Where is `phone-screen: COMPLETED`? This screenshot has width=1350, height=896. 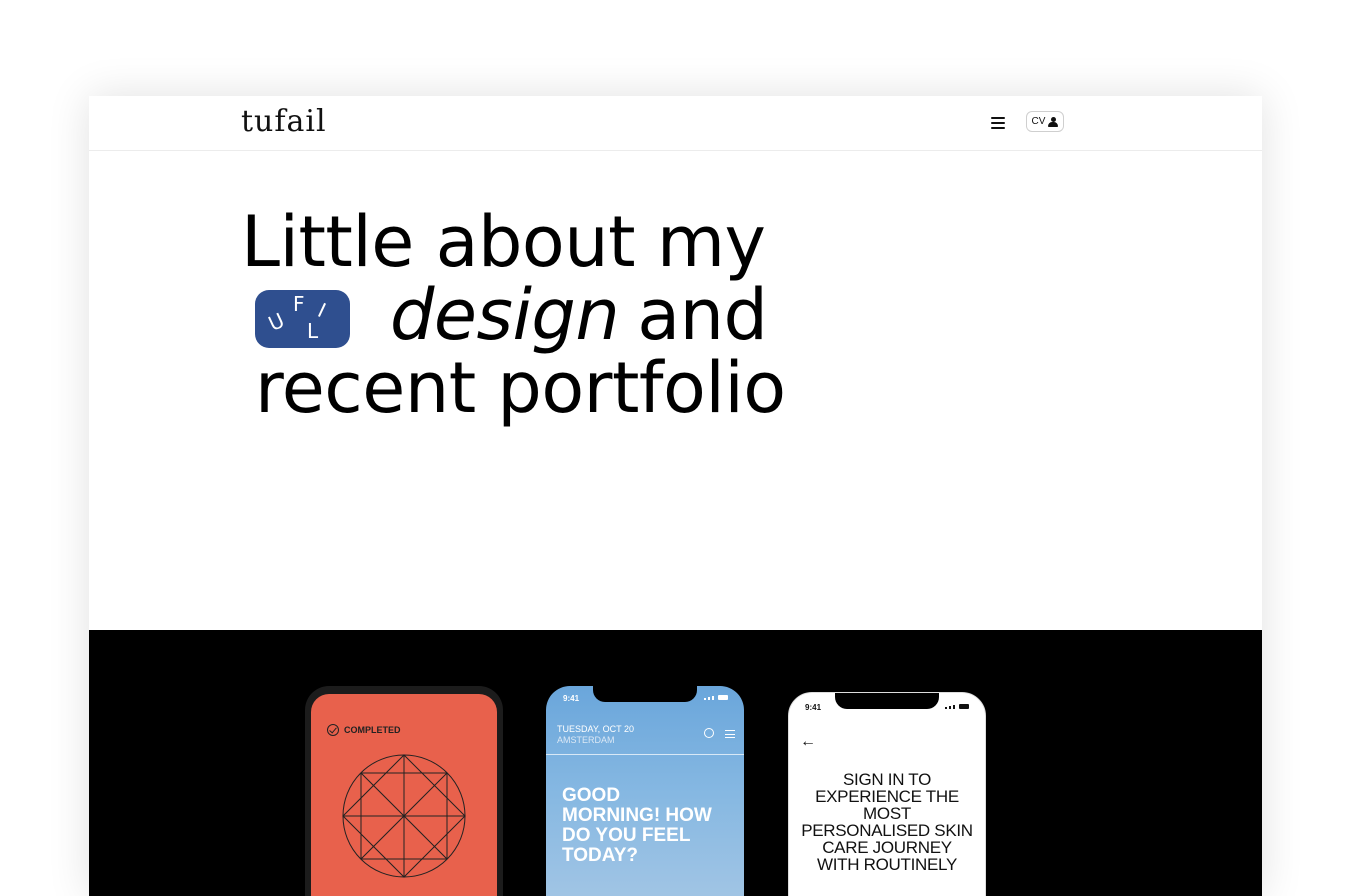 phone-screen: COMPLETED is located at coordinates (404, 795).